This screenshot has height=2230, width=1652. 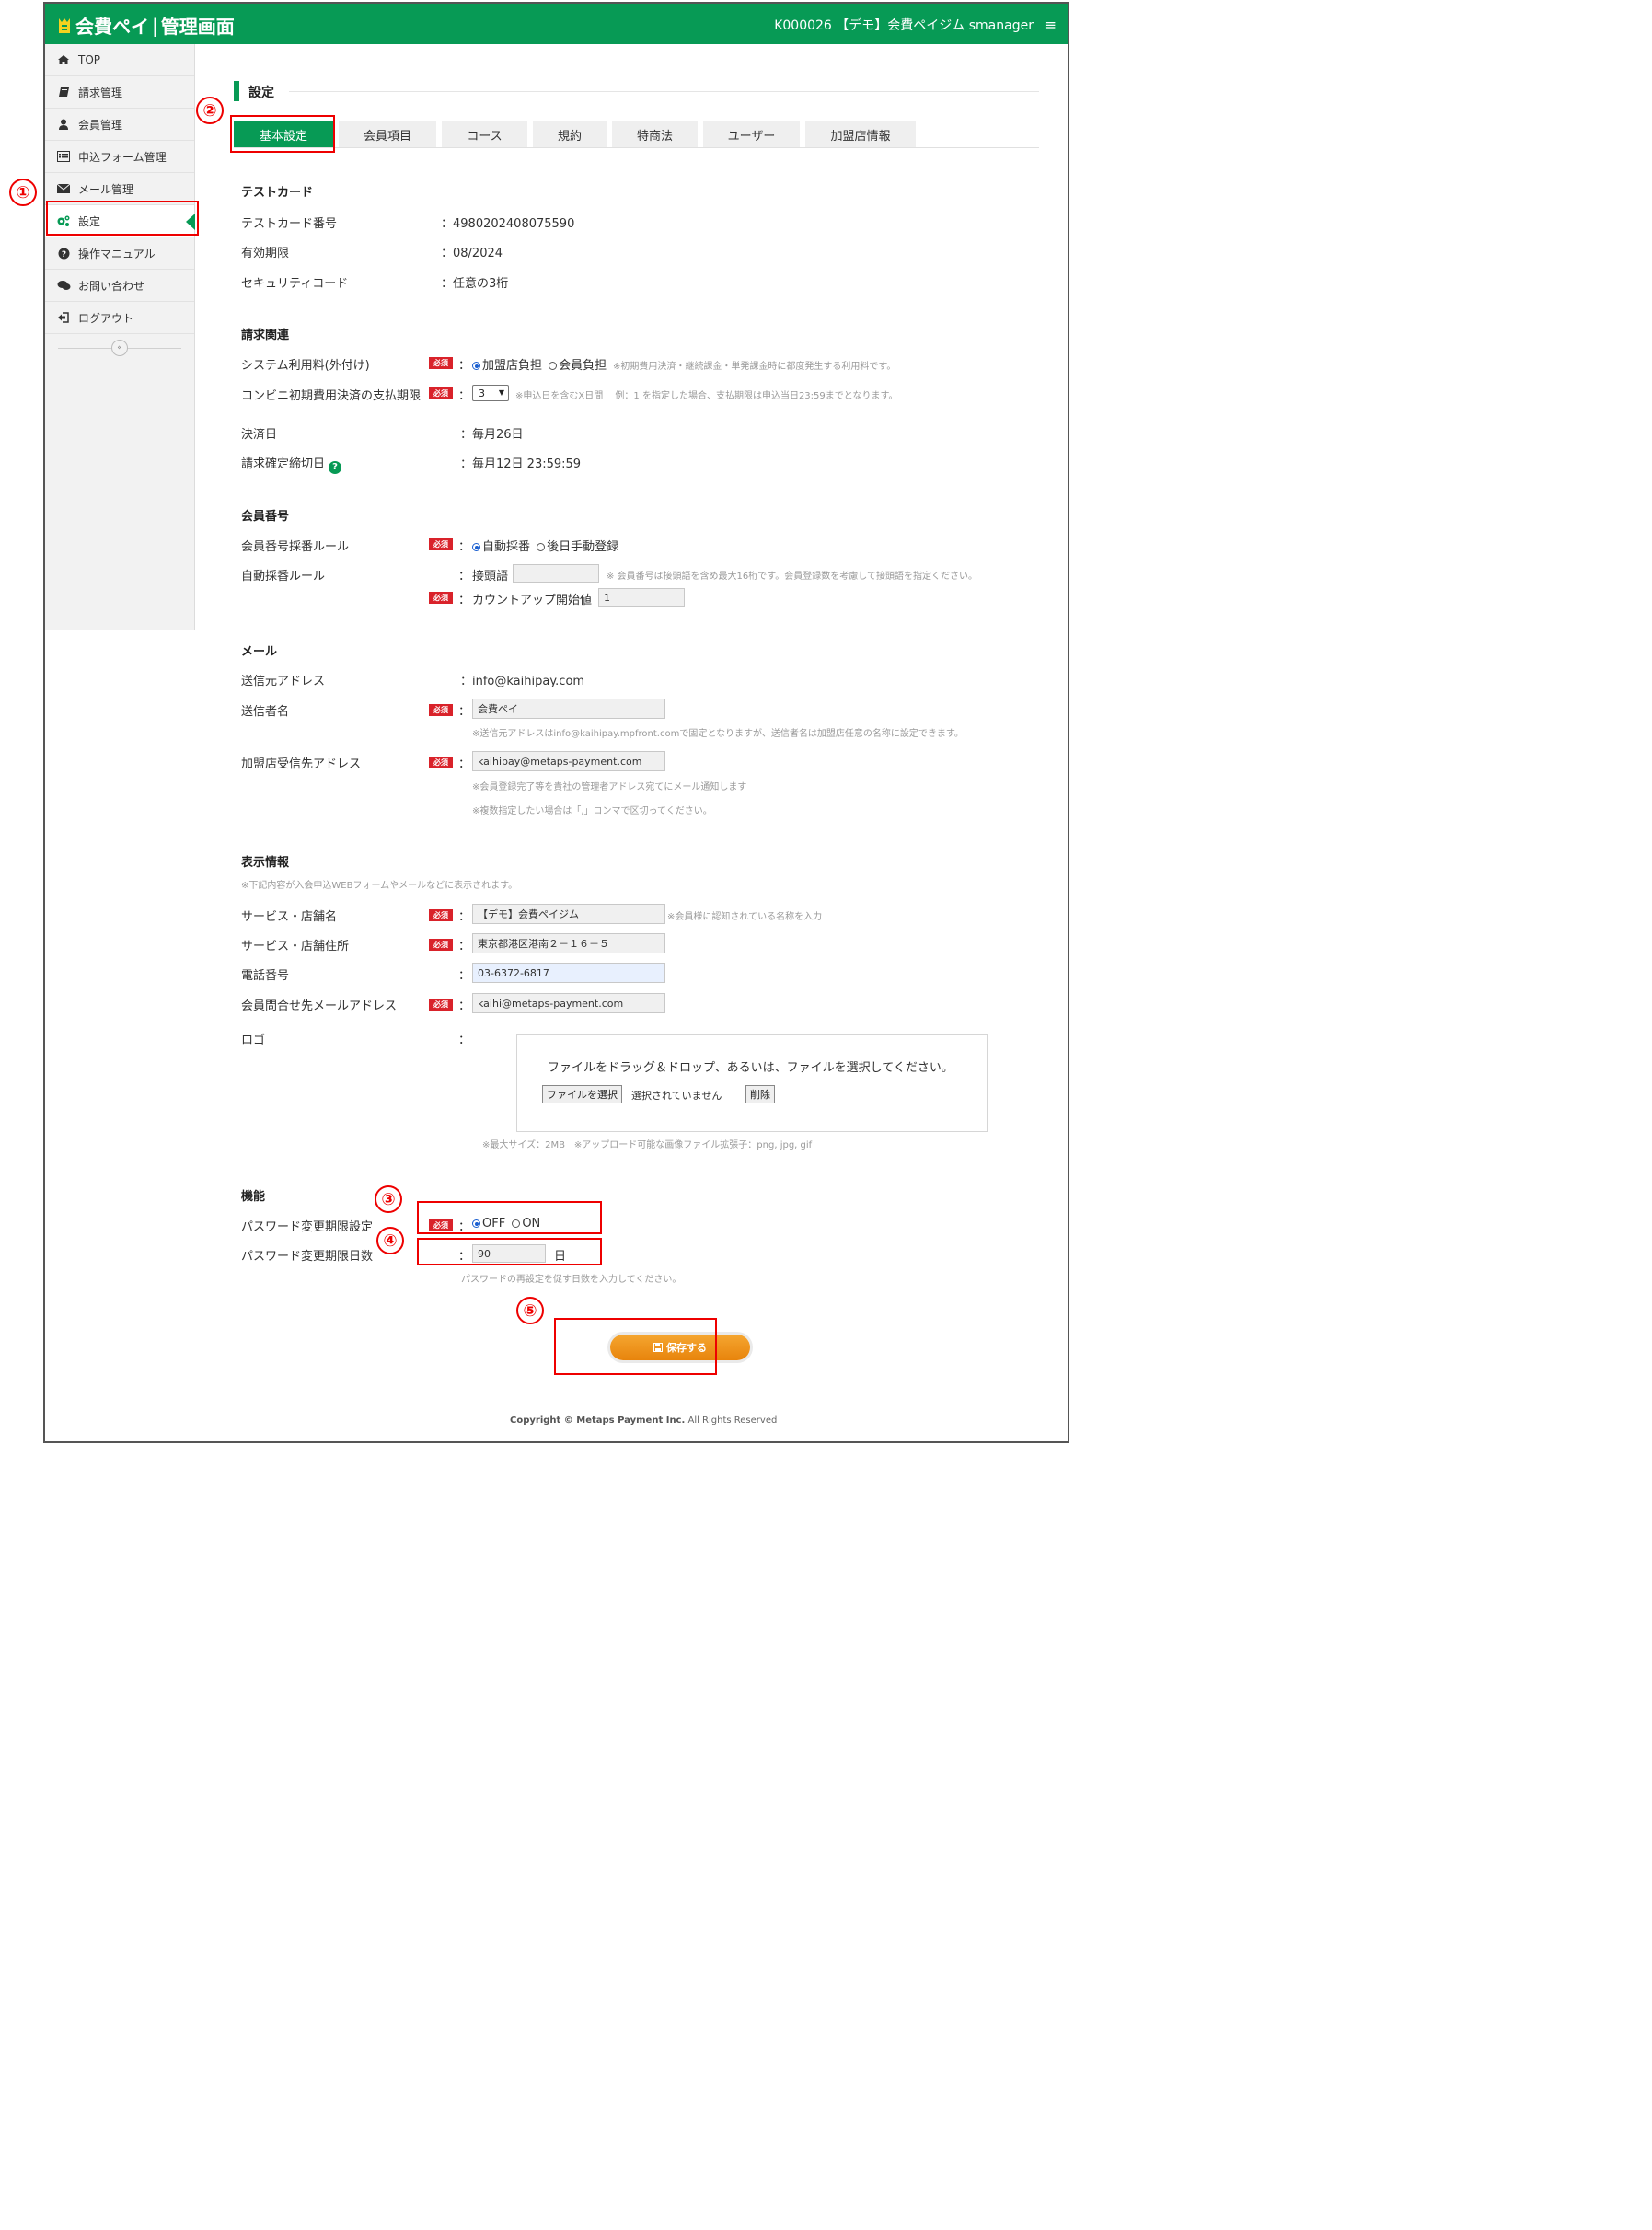 I want to click on question-icon: ?, so click(x=63, y=253).